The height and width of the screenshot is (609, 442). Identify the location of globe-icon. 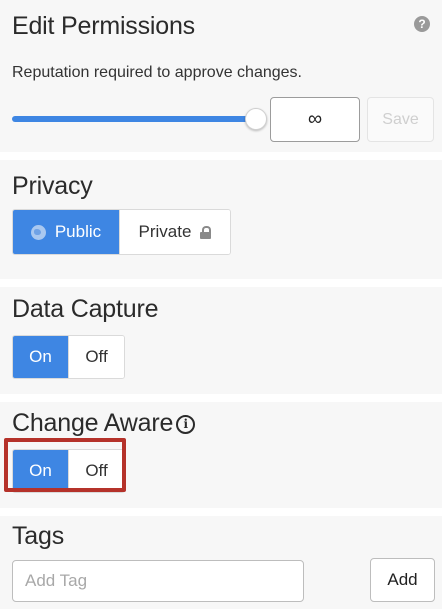
(38, 232).